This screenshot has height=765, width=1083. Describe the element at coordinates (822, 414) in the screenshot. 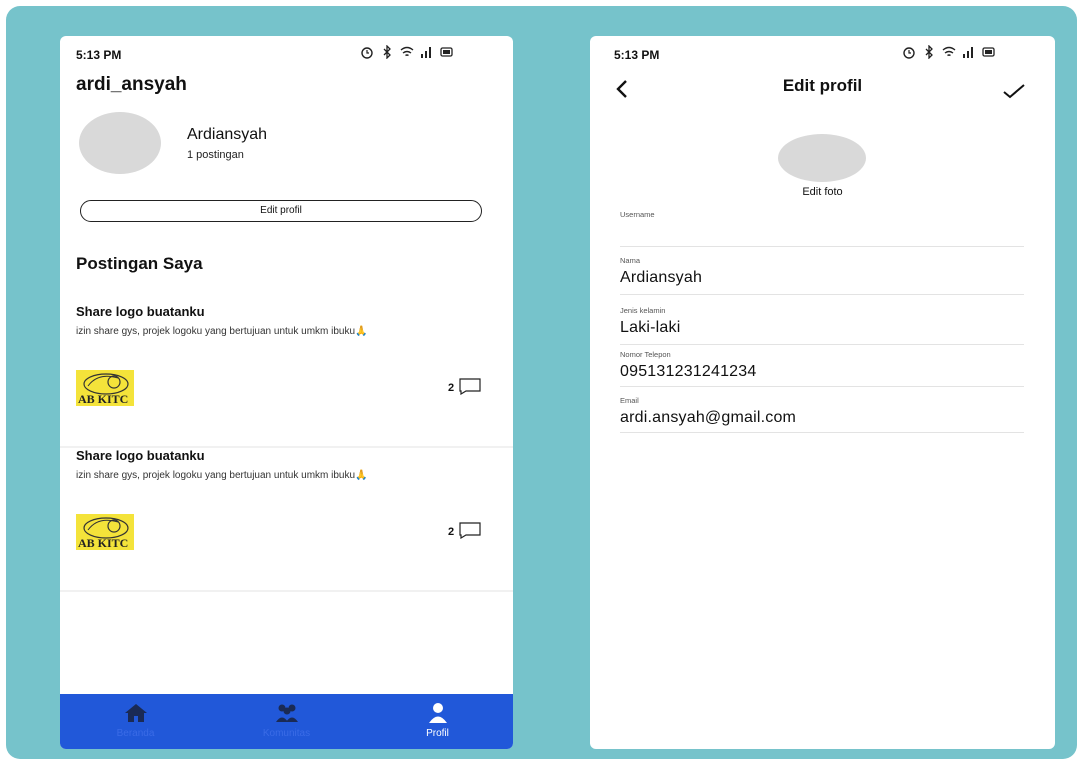

I see `email-field: Email ardi.ansyah@gmail.com` at that location.